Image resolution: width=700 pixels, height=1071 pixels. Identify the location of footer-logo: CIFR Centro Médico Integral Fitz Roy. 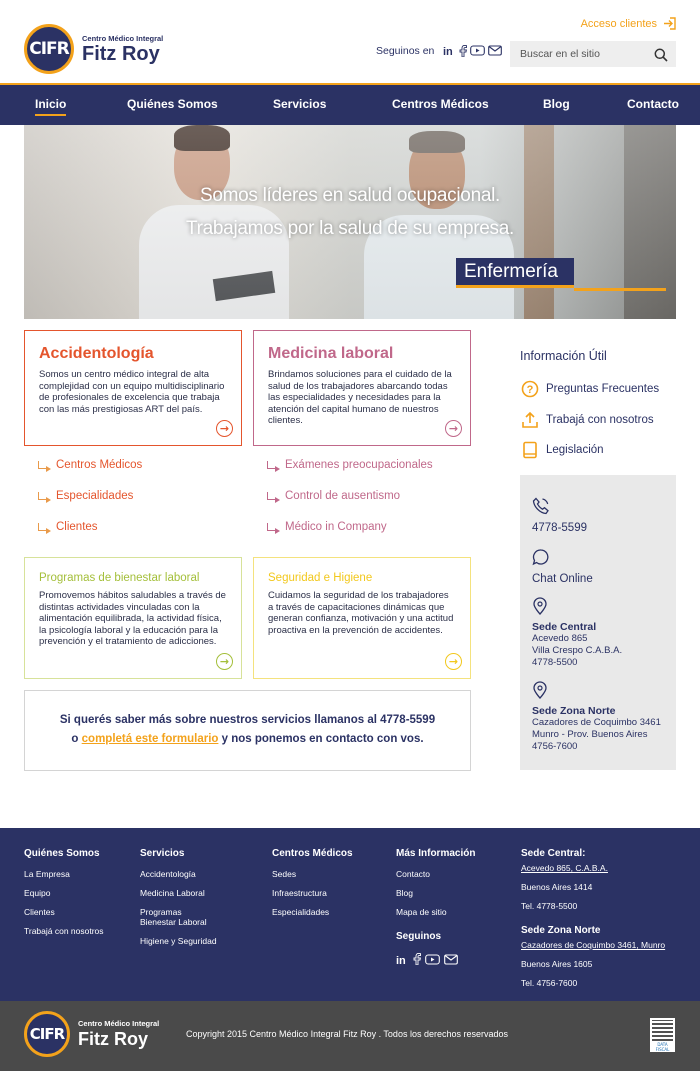
(91, 1034).